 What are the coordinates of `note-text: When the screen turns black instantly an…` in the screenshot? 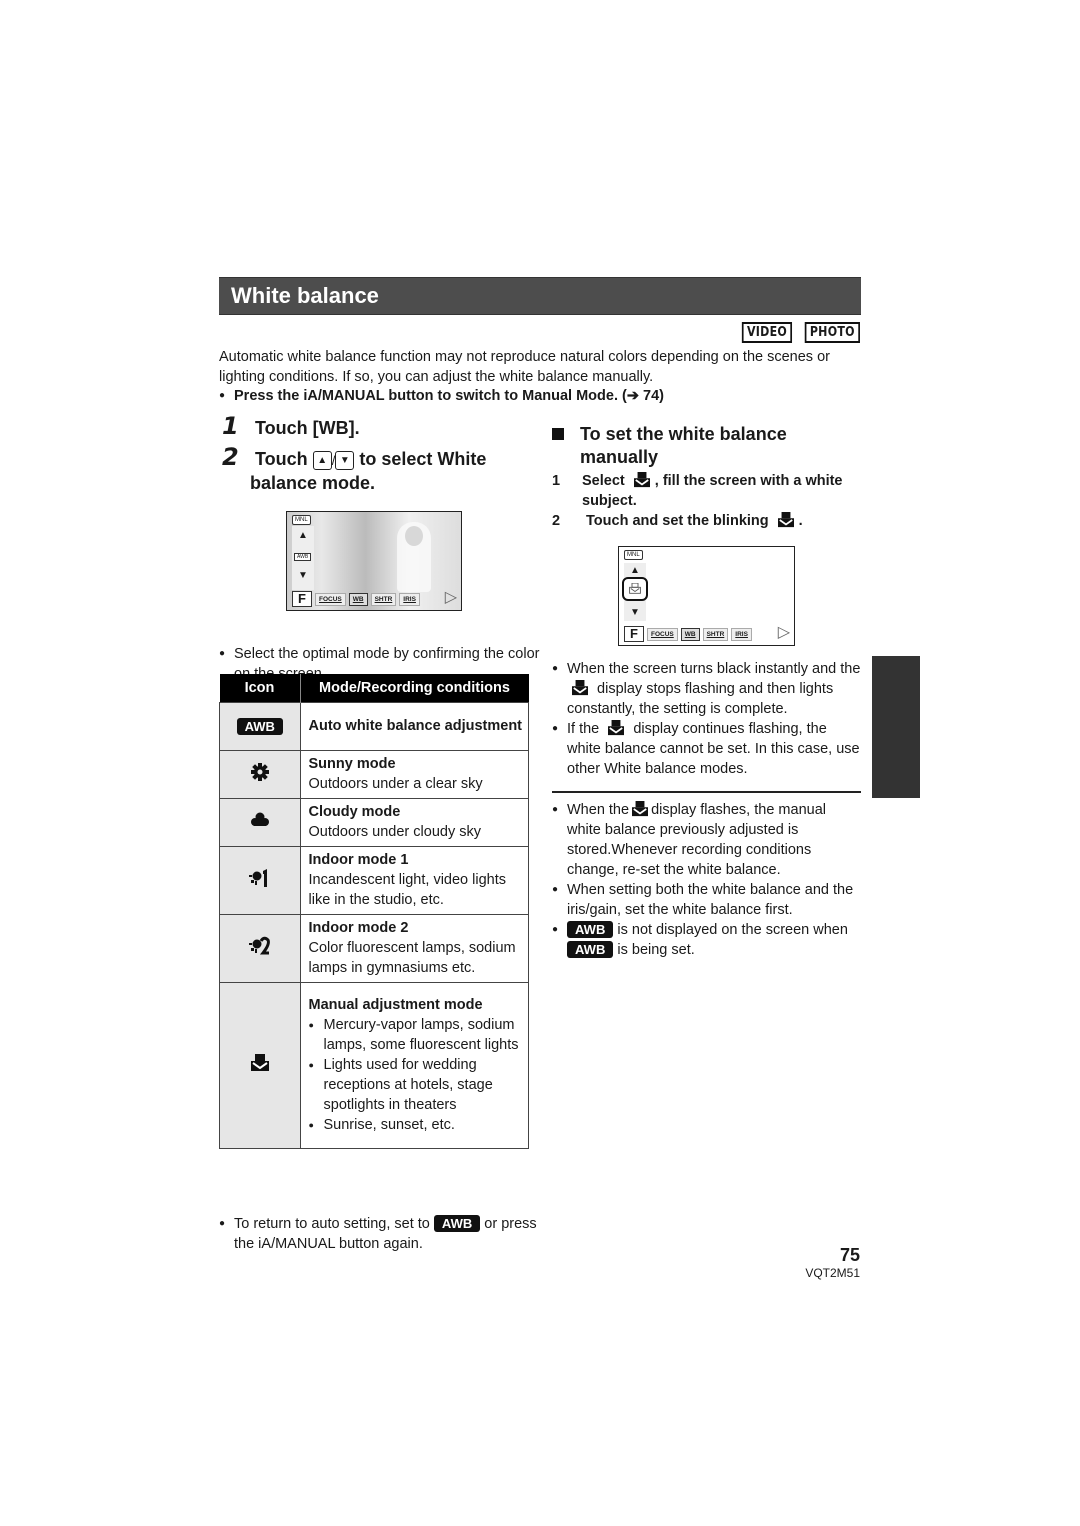 It's located at (714, 669).